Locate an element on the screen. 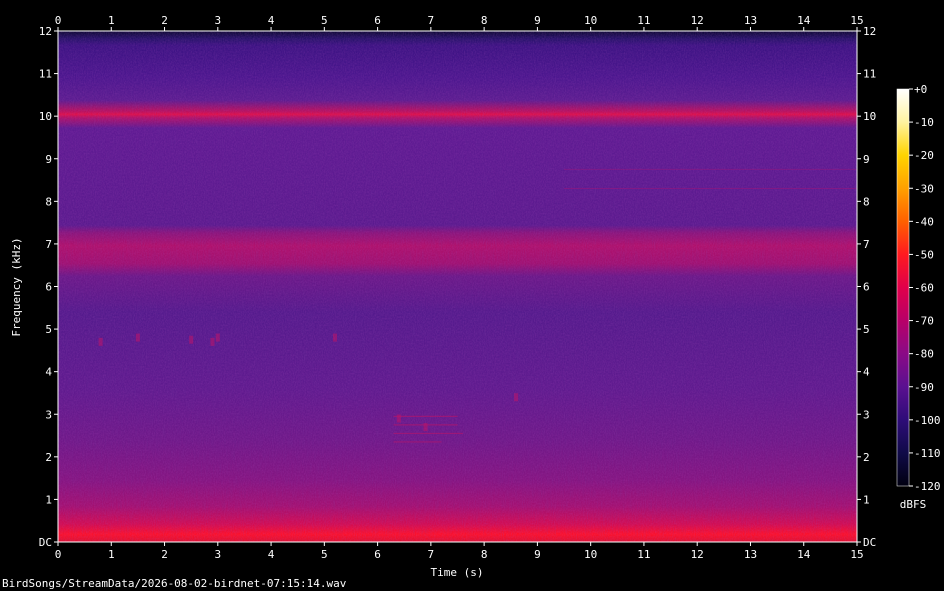  x-tick-bottom-label: 1 is located at coordinates (111, 554).